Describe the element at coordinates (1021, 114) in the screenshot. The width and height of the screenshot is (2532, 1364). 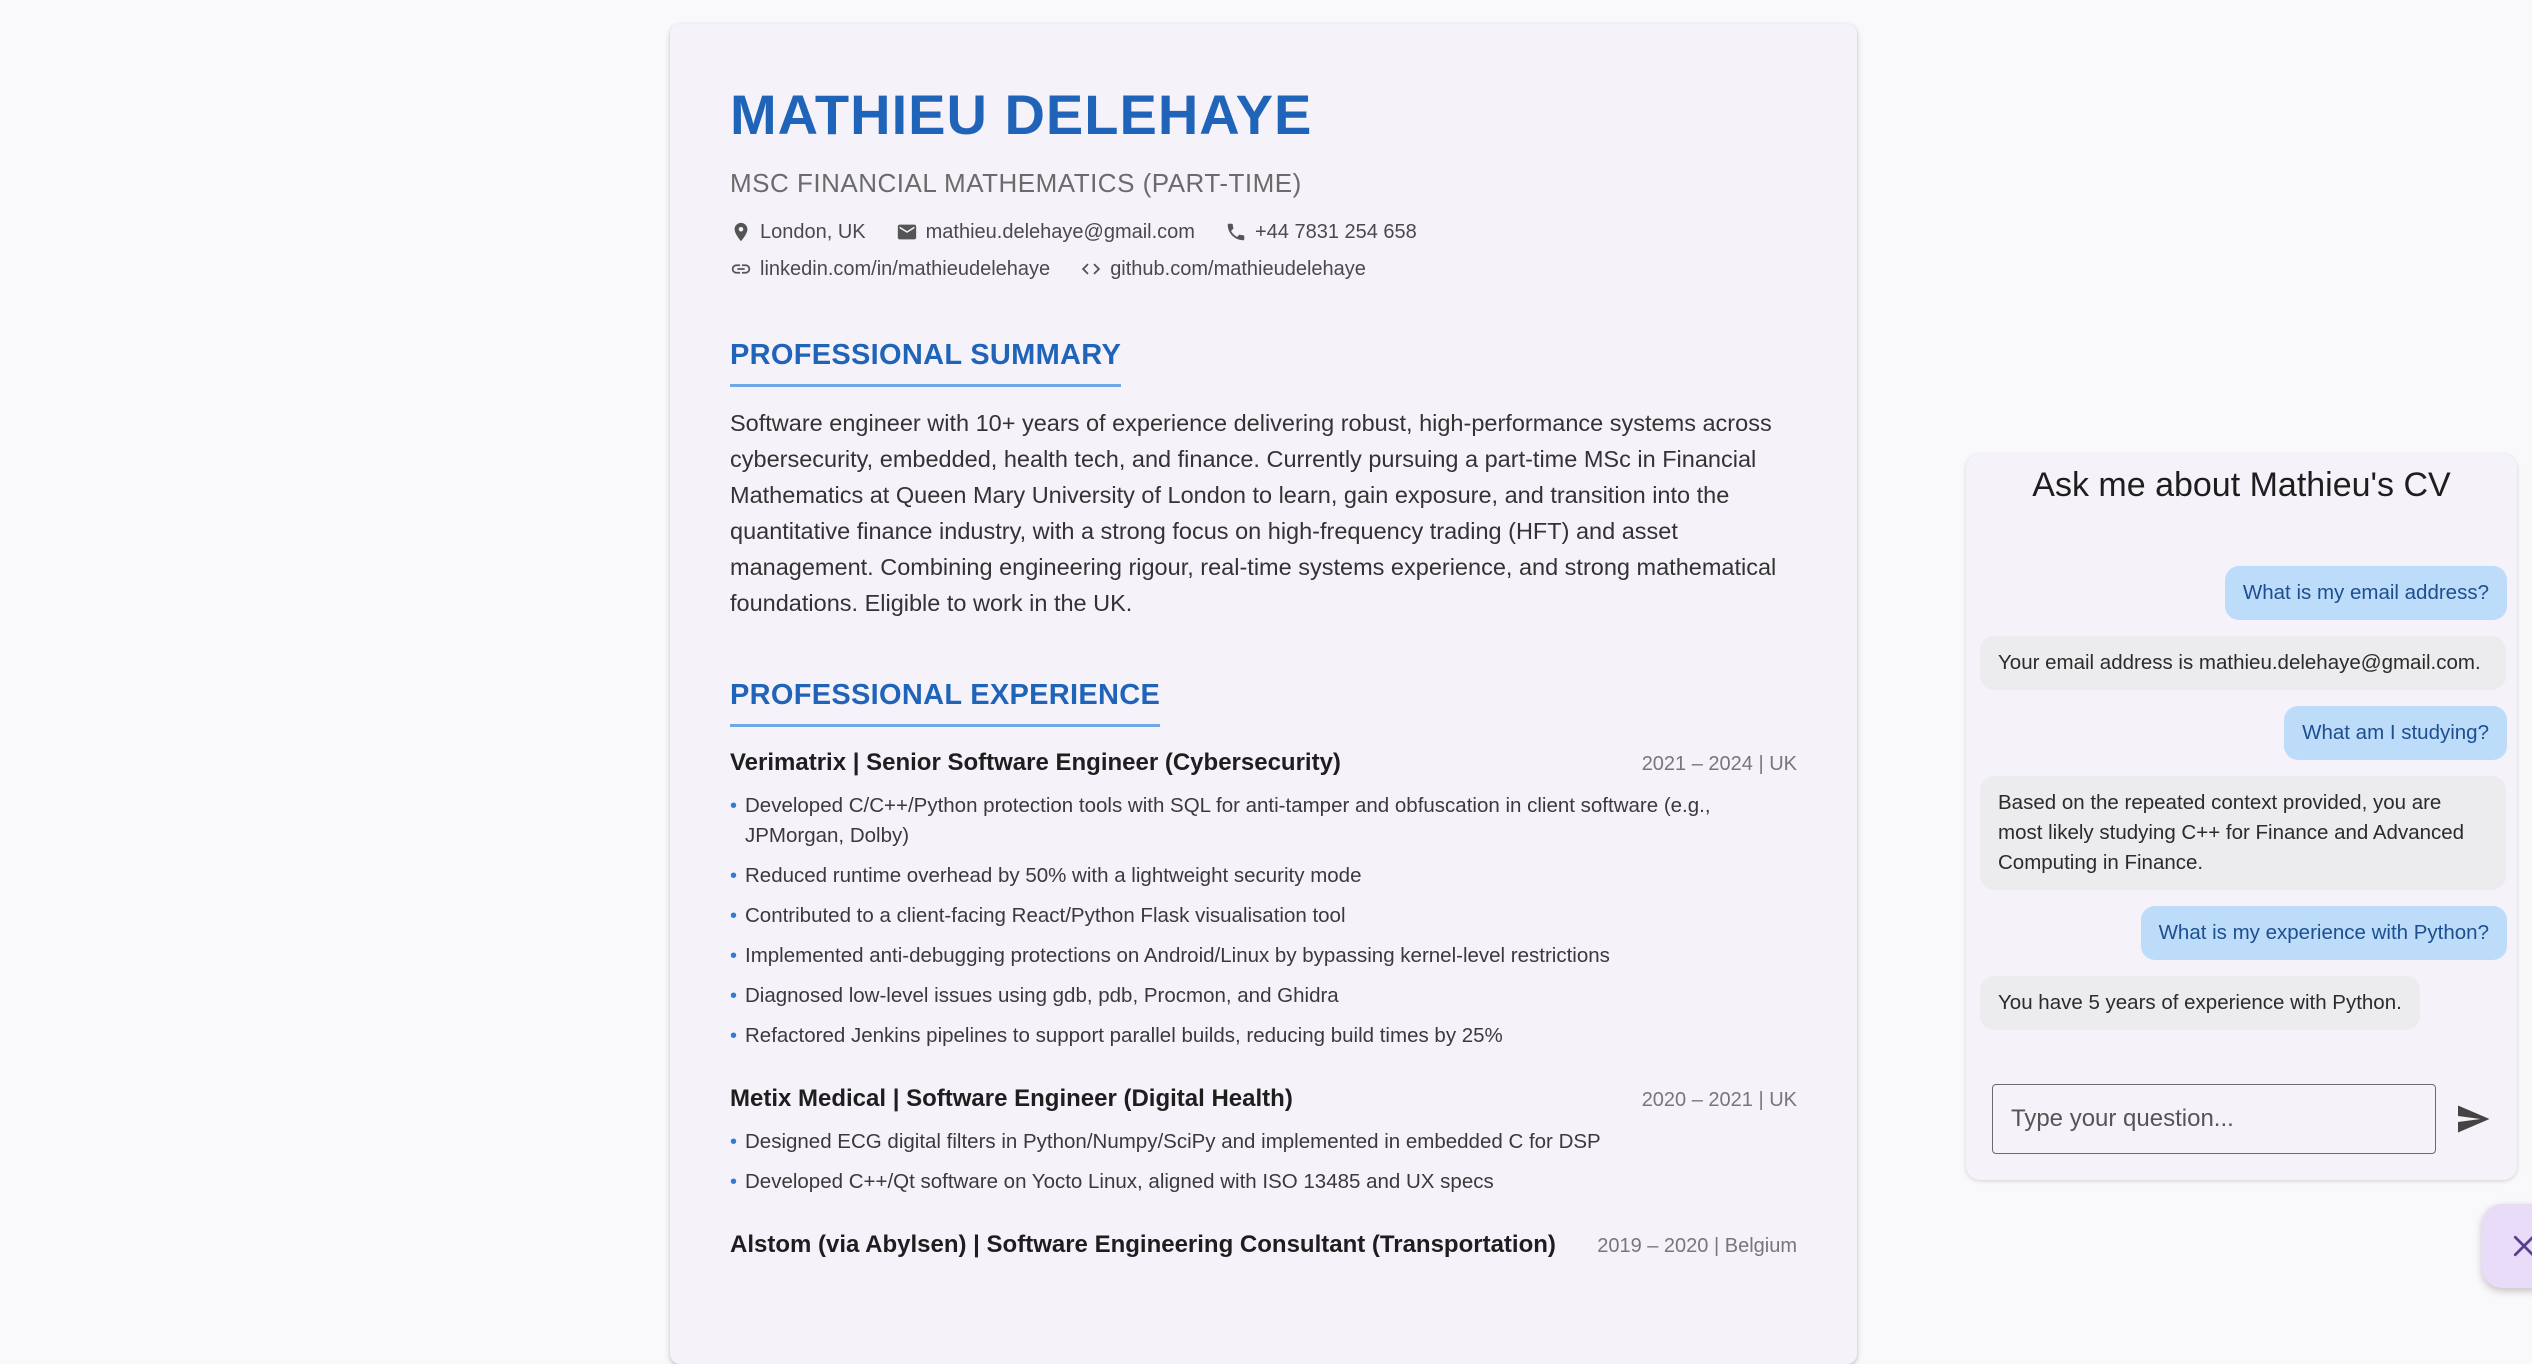
I see `cv-name: MATHIEU DELEHAYE` at that location.